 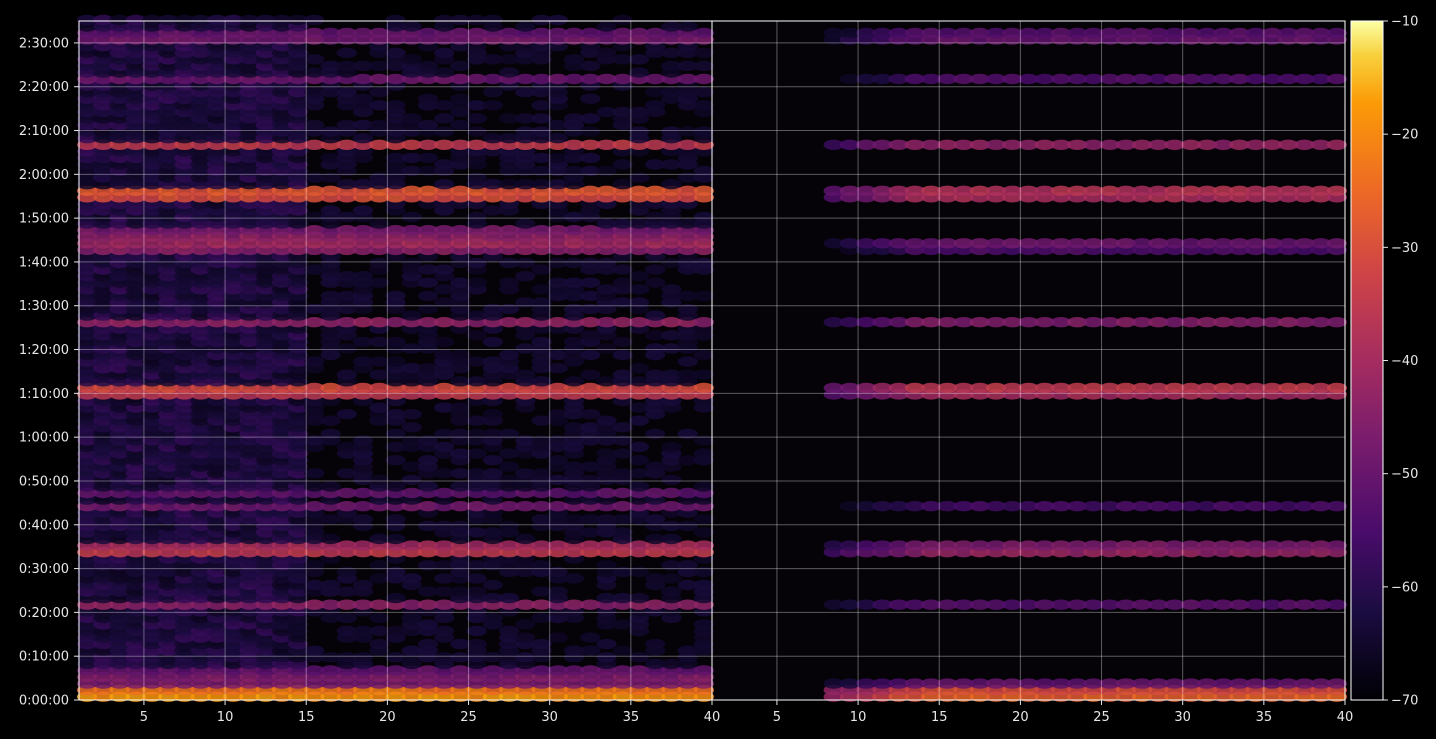 I want to click on colorbar-axis: −10 −20 −30 −40 −50 −60 −70, so click(x=1400, y=362).